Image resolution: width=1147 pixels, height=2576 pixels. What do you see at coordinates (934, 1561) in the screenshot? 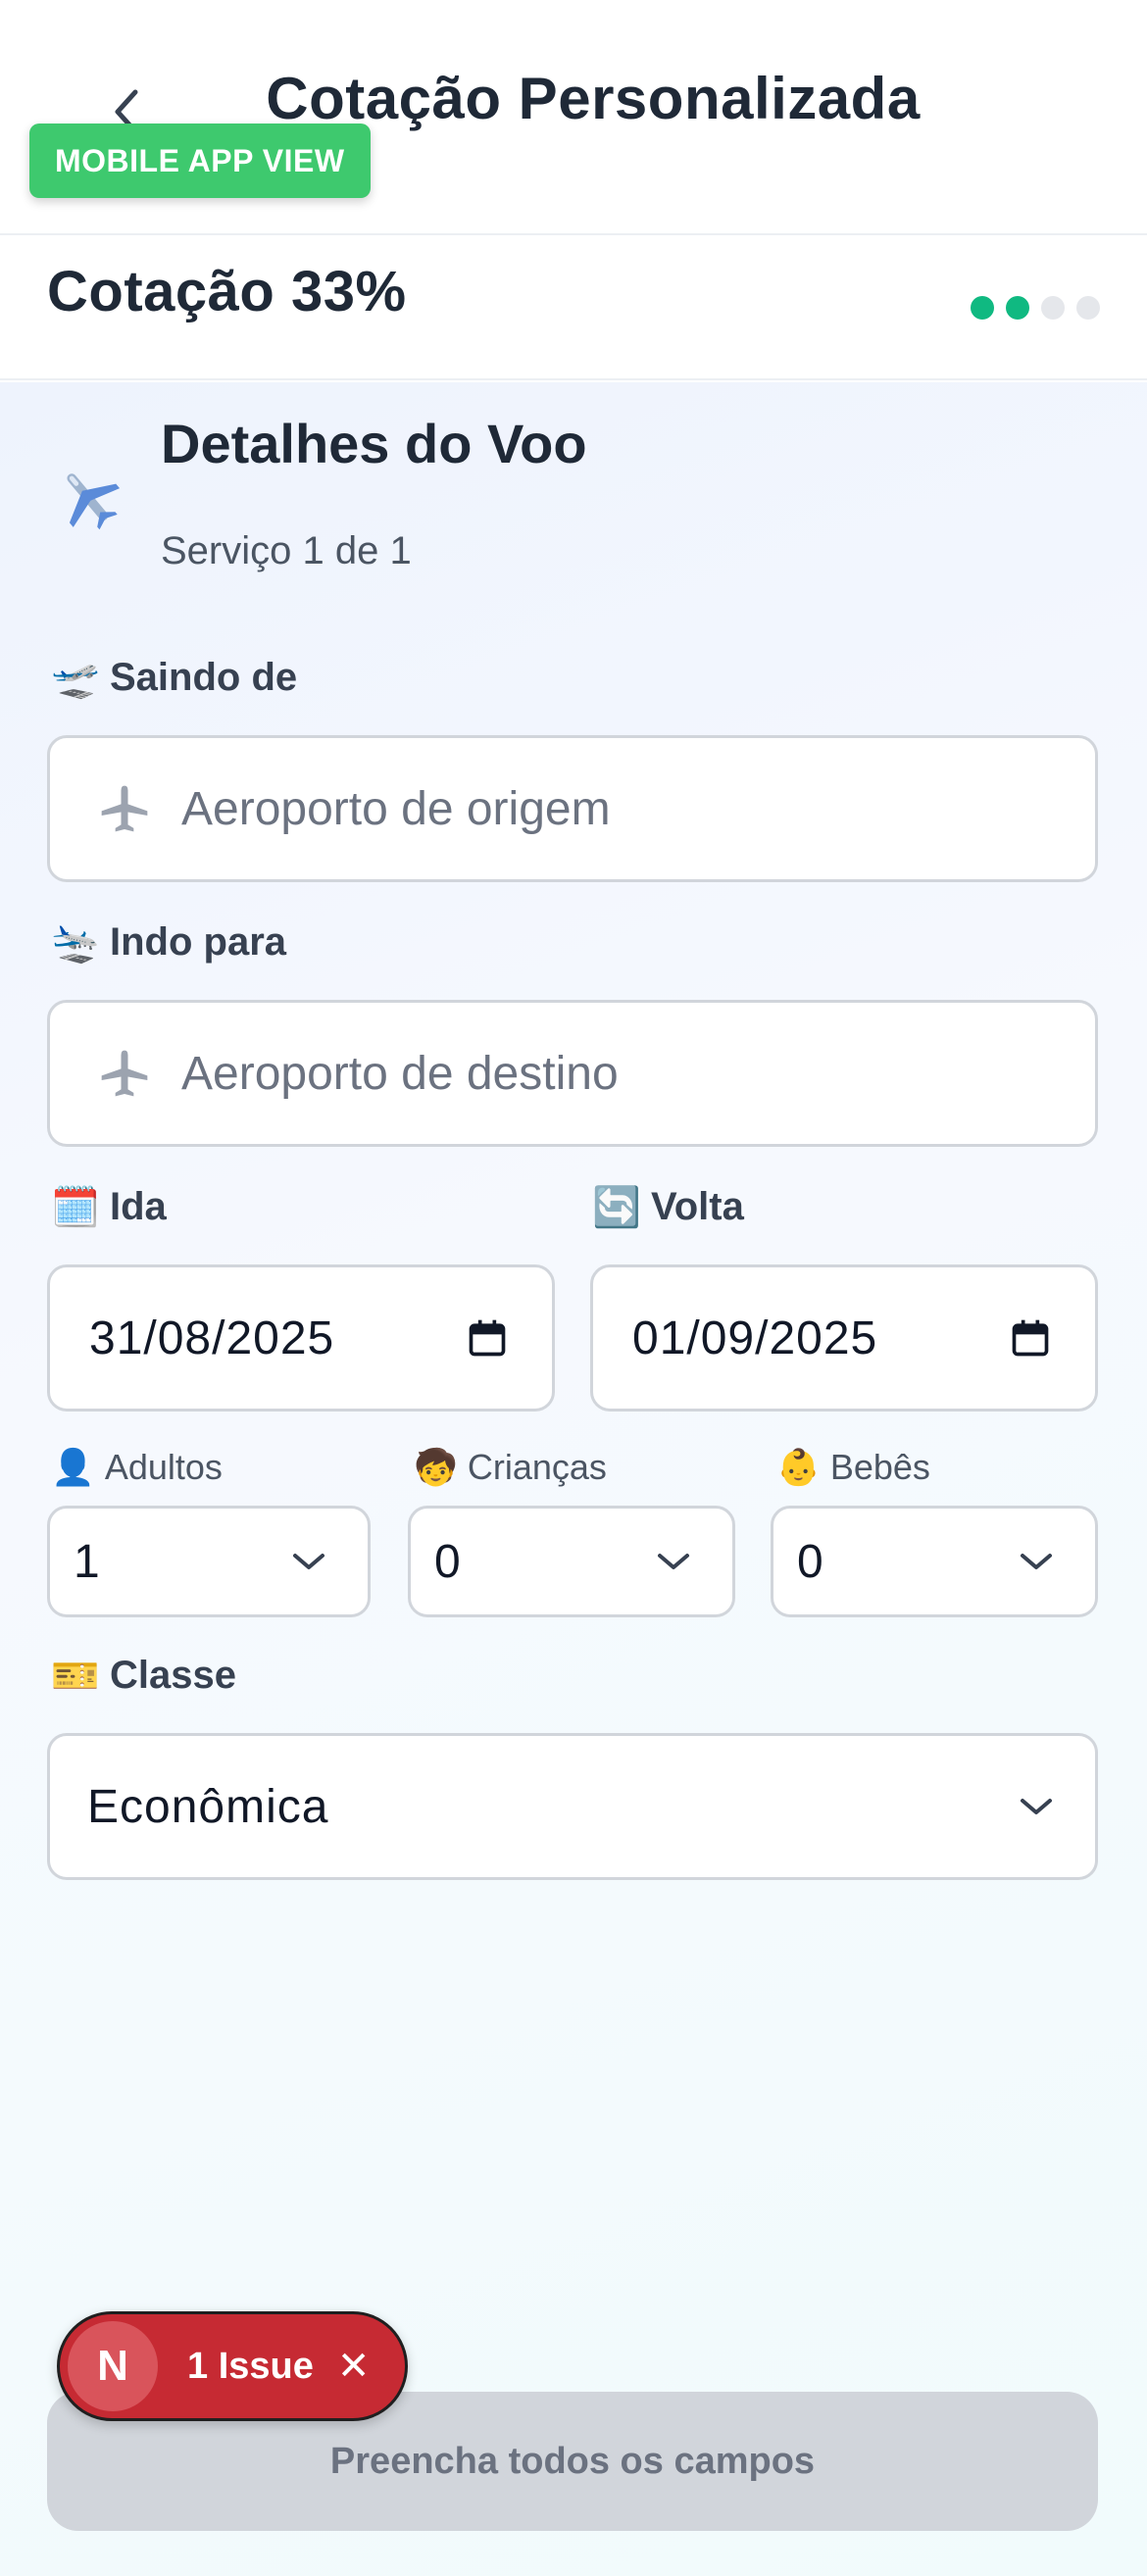
I see `infants-select: 0` at bounding box center [934, 1561].